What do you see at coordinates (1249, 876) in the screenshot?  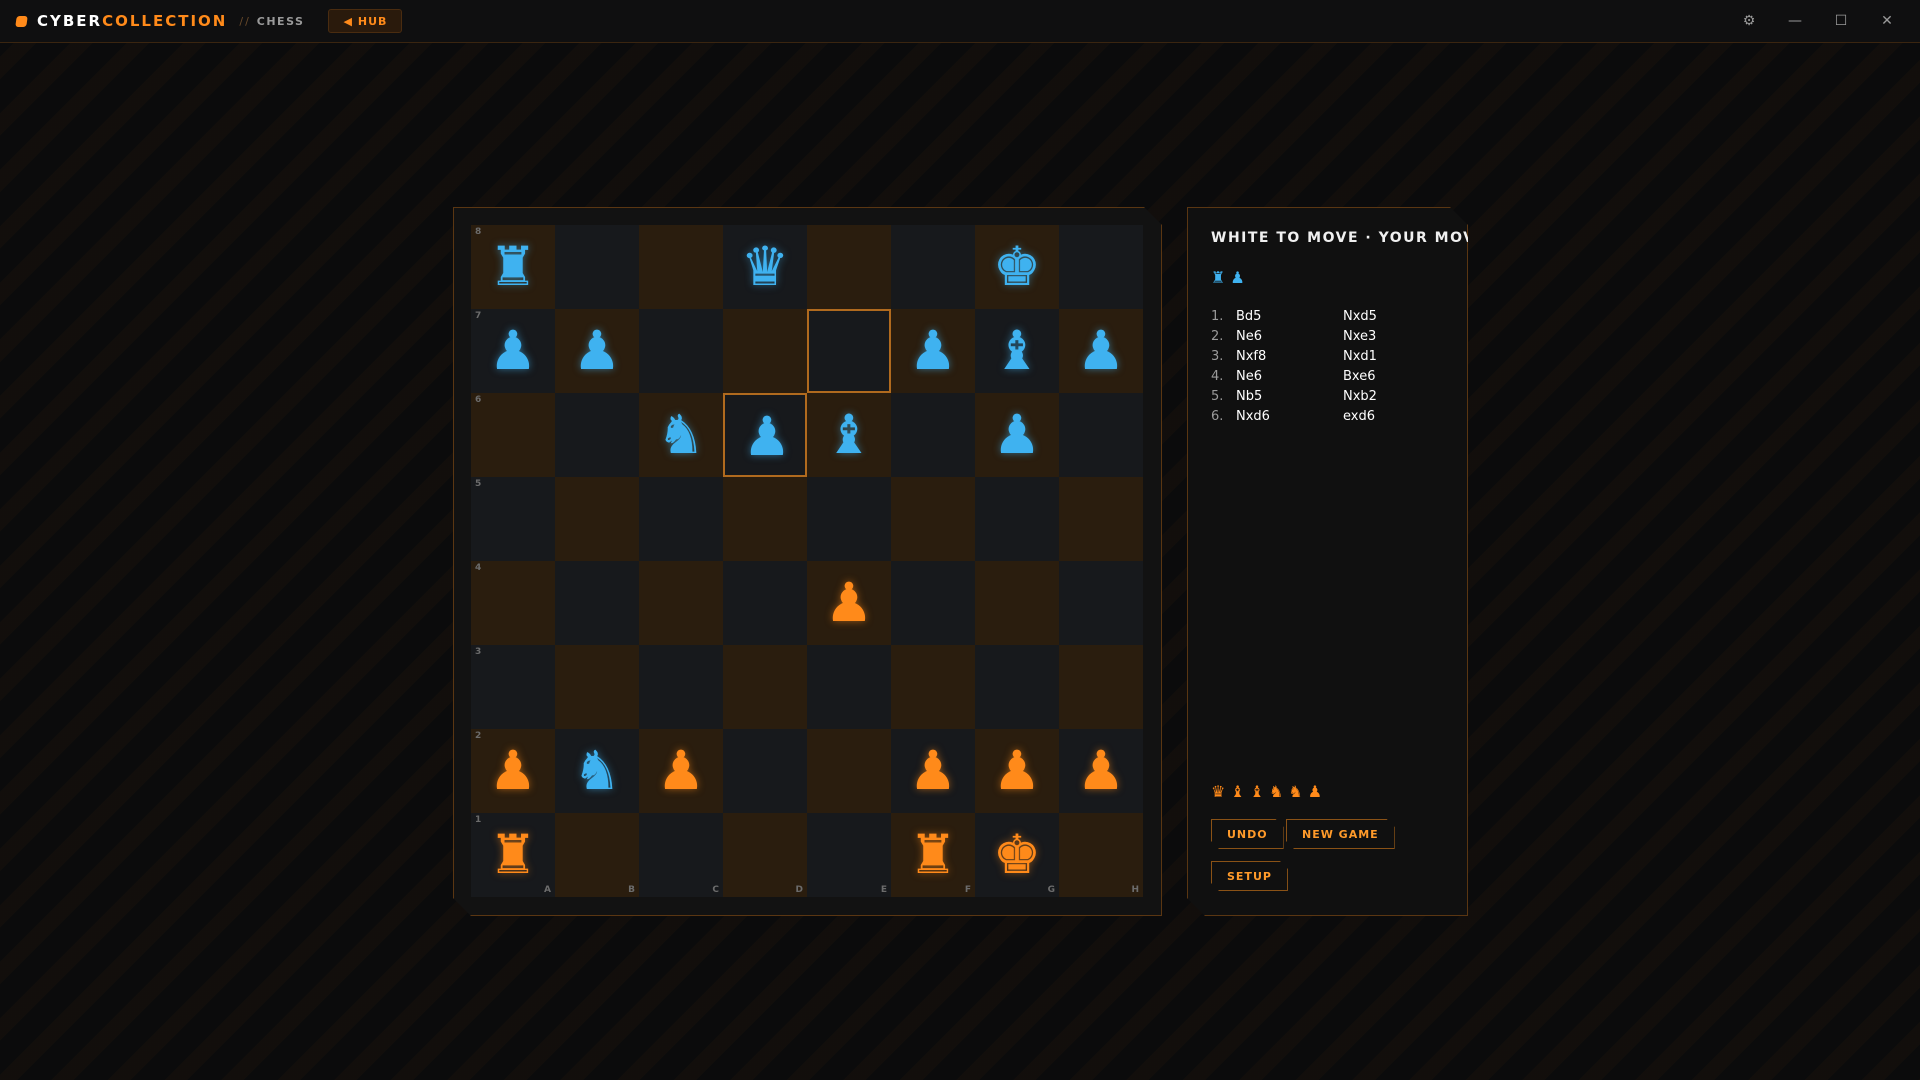 I see `setup-button: SETUP` at bounding box center [1249, 876].